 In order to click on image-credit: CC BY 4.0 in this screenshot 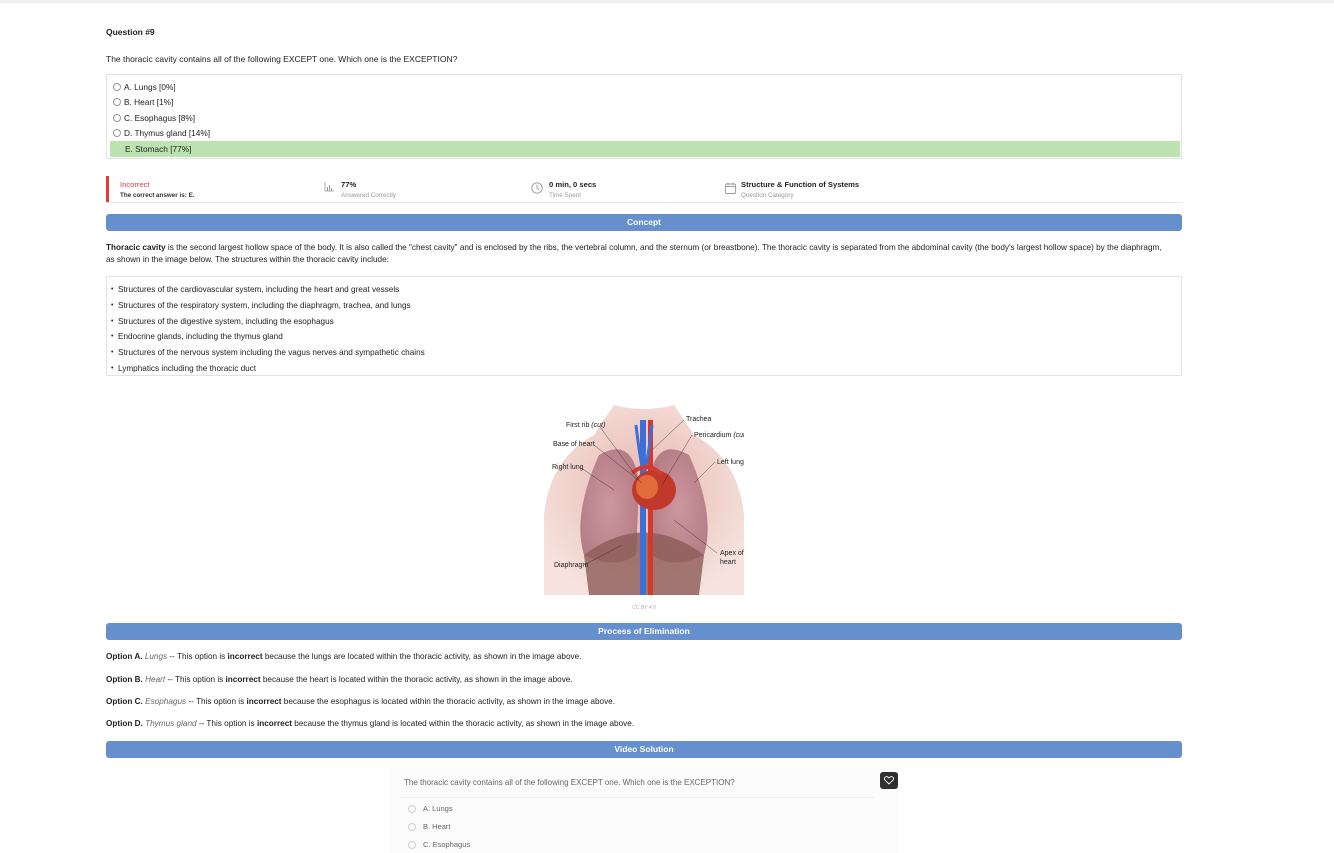, I will do `click(644, 608)`.